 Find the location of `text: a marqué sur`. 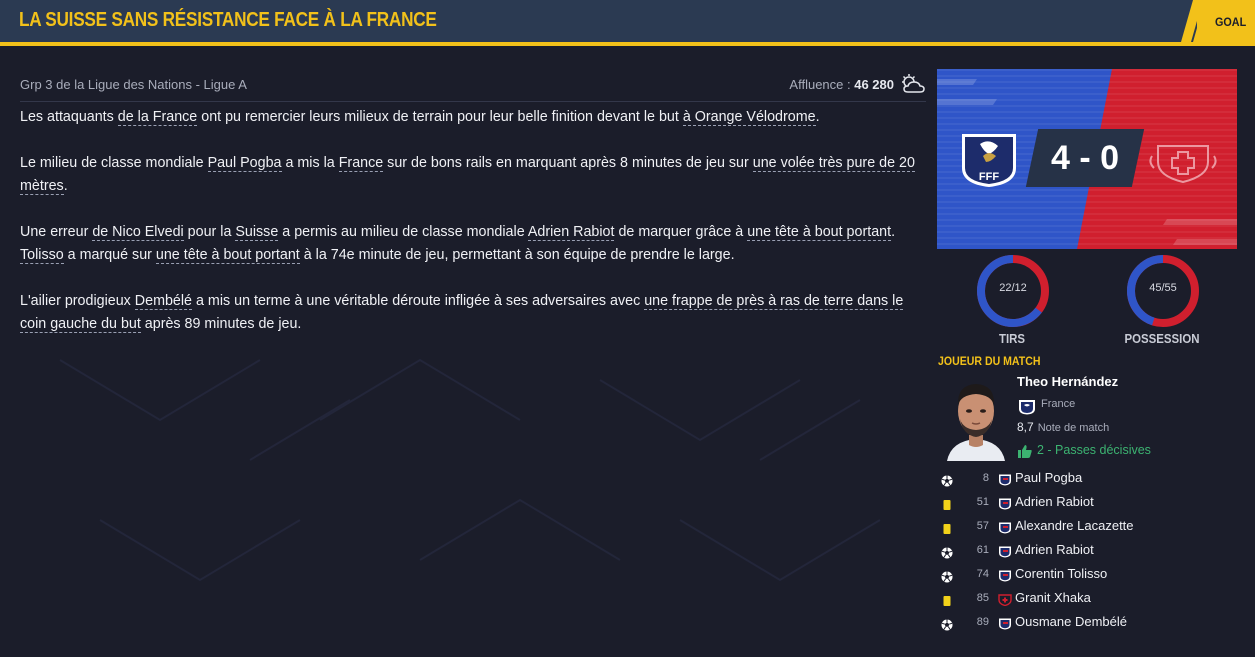

text: a marqué sur is located at coordinates (109, 255).